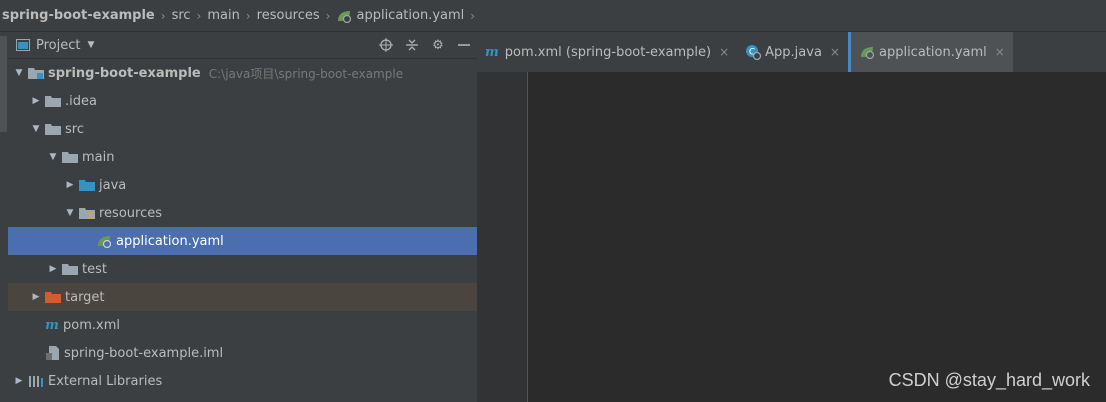  I want to click on tab-application-yaml: application.yaml ×, so click(930, 52).